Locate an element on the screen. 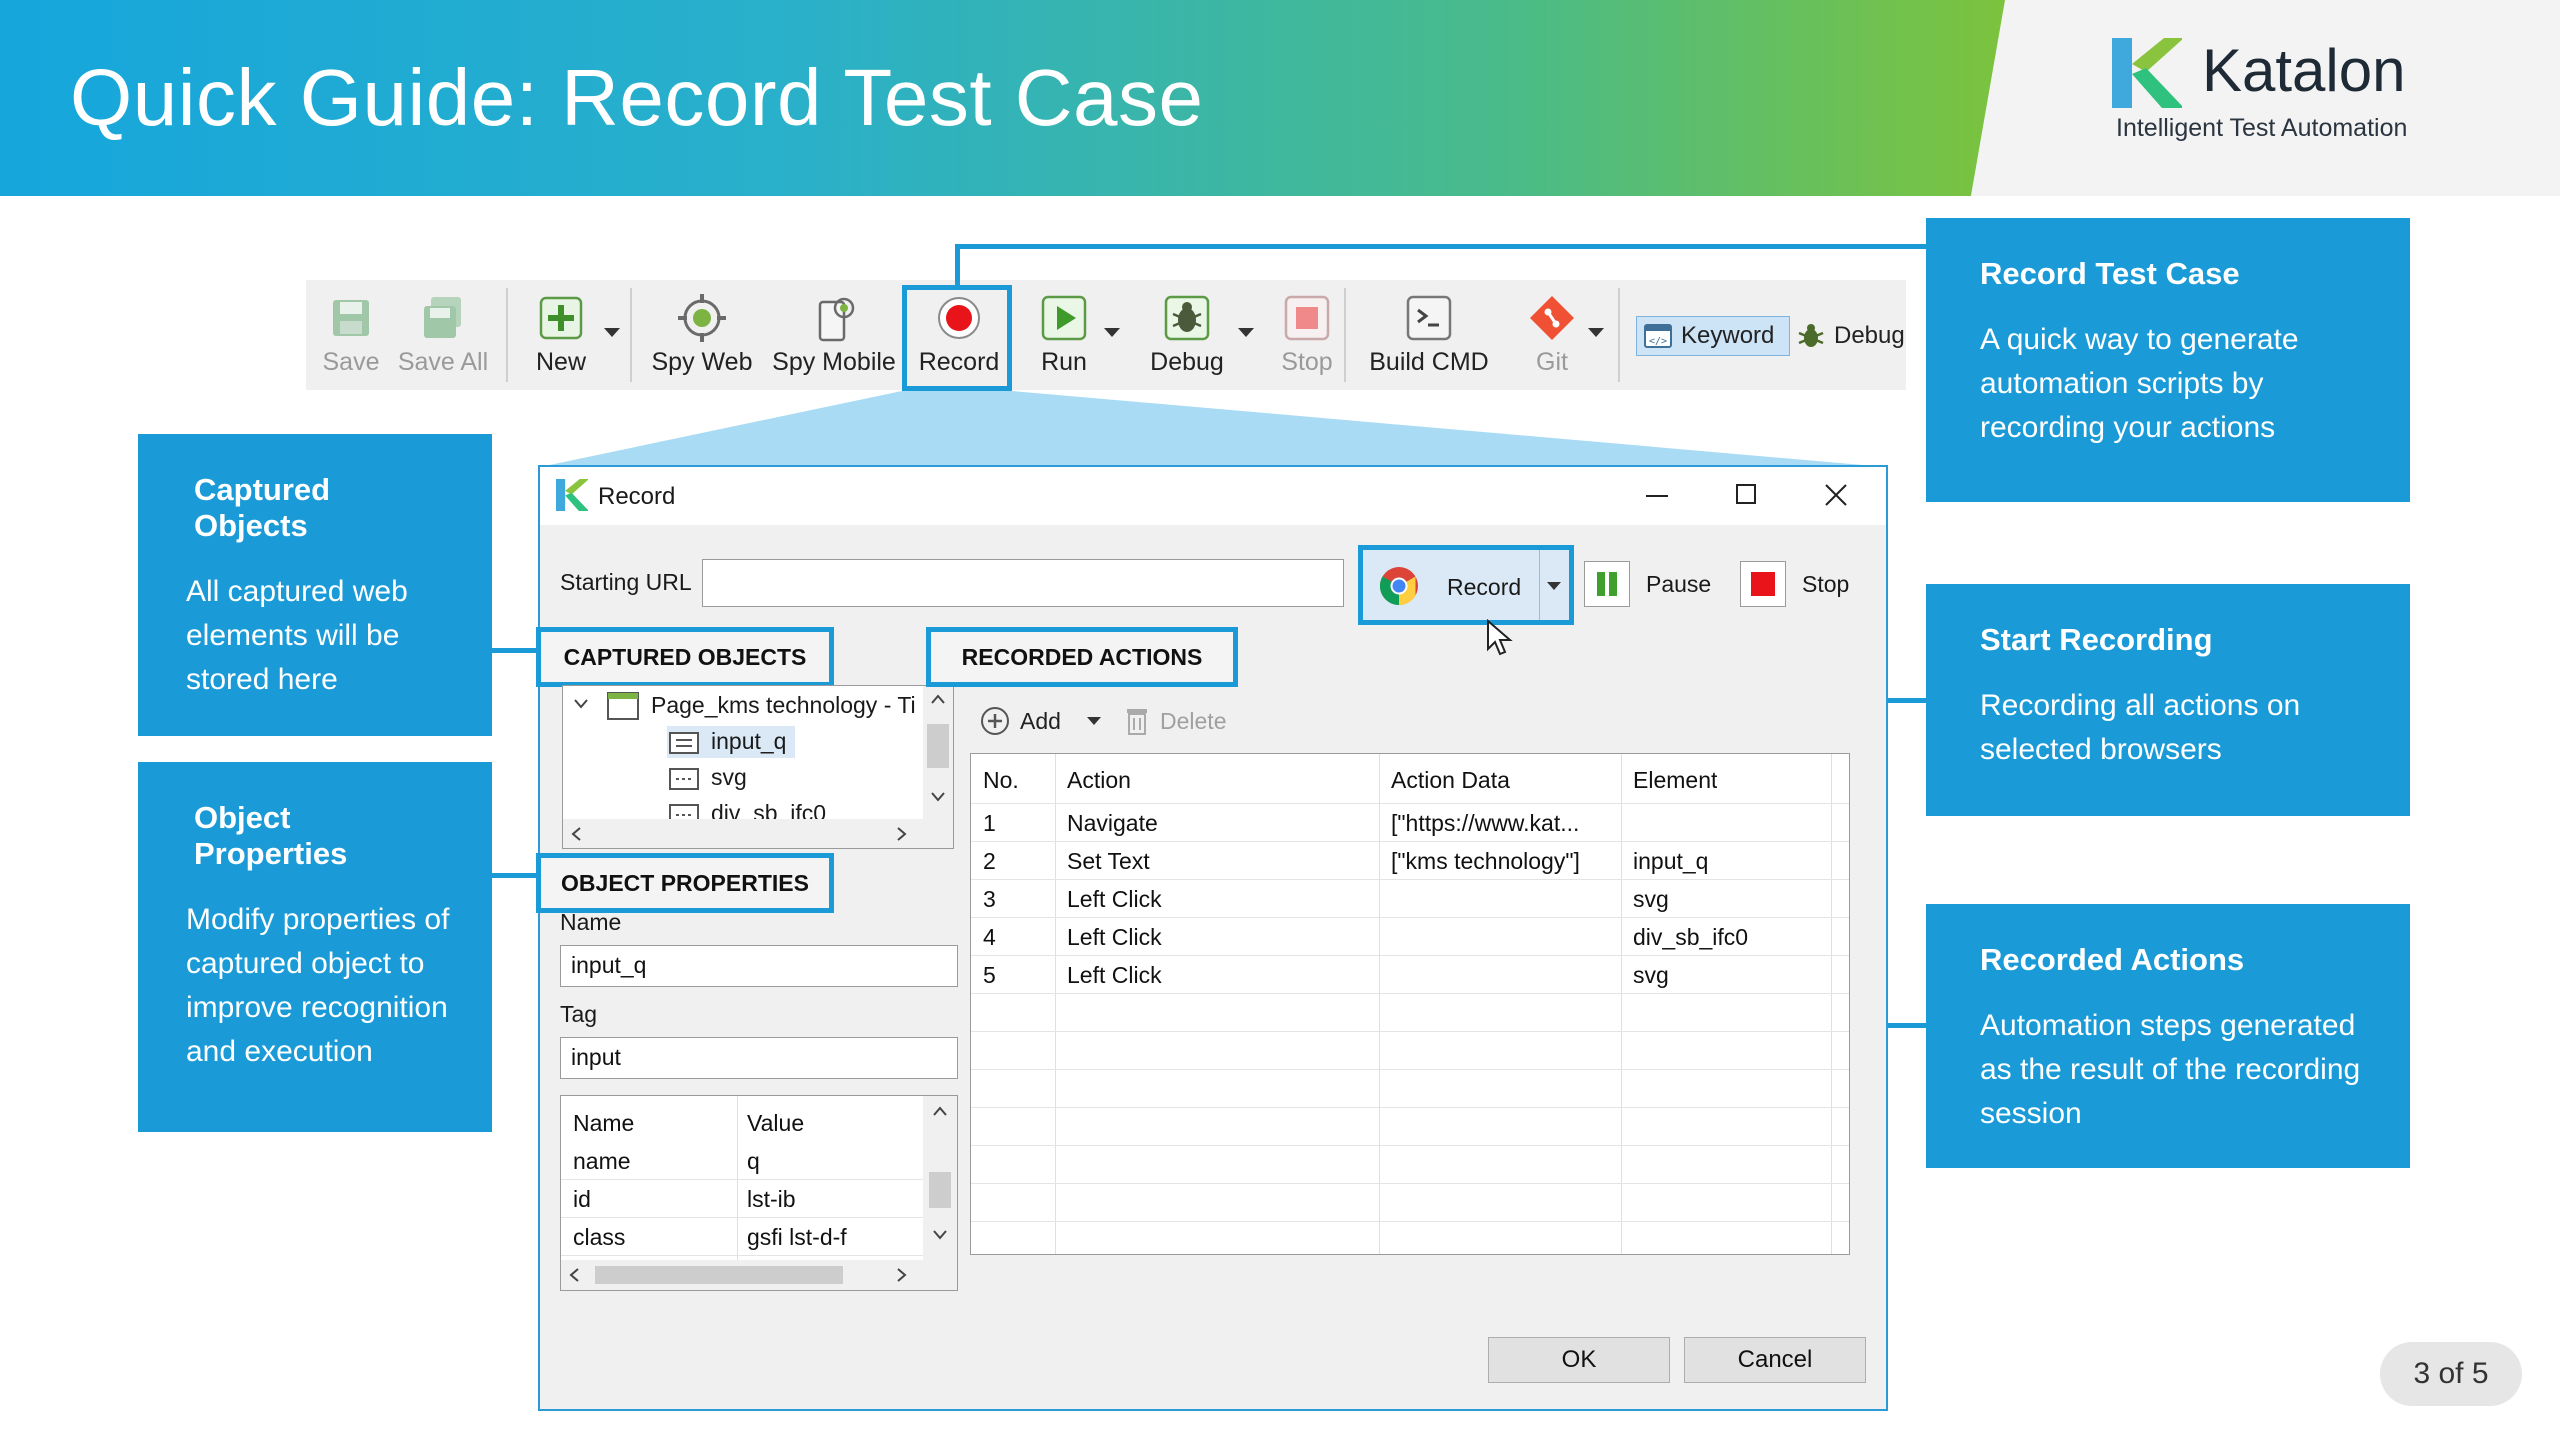 The height and width of the screenshot is (1440, 2560). ok-button: OK is located at coordinates (1579, 1360).